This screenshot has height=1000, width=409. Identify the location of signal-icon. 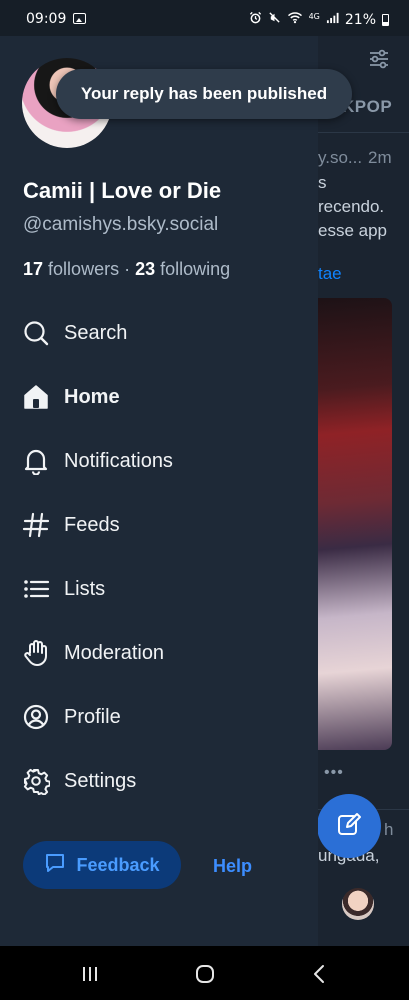
(332, 19).